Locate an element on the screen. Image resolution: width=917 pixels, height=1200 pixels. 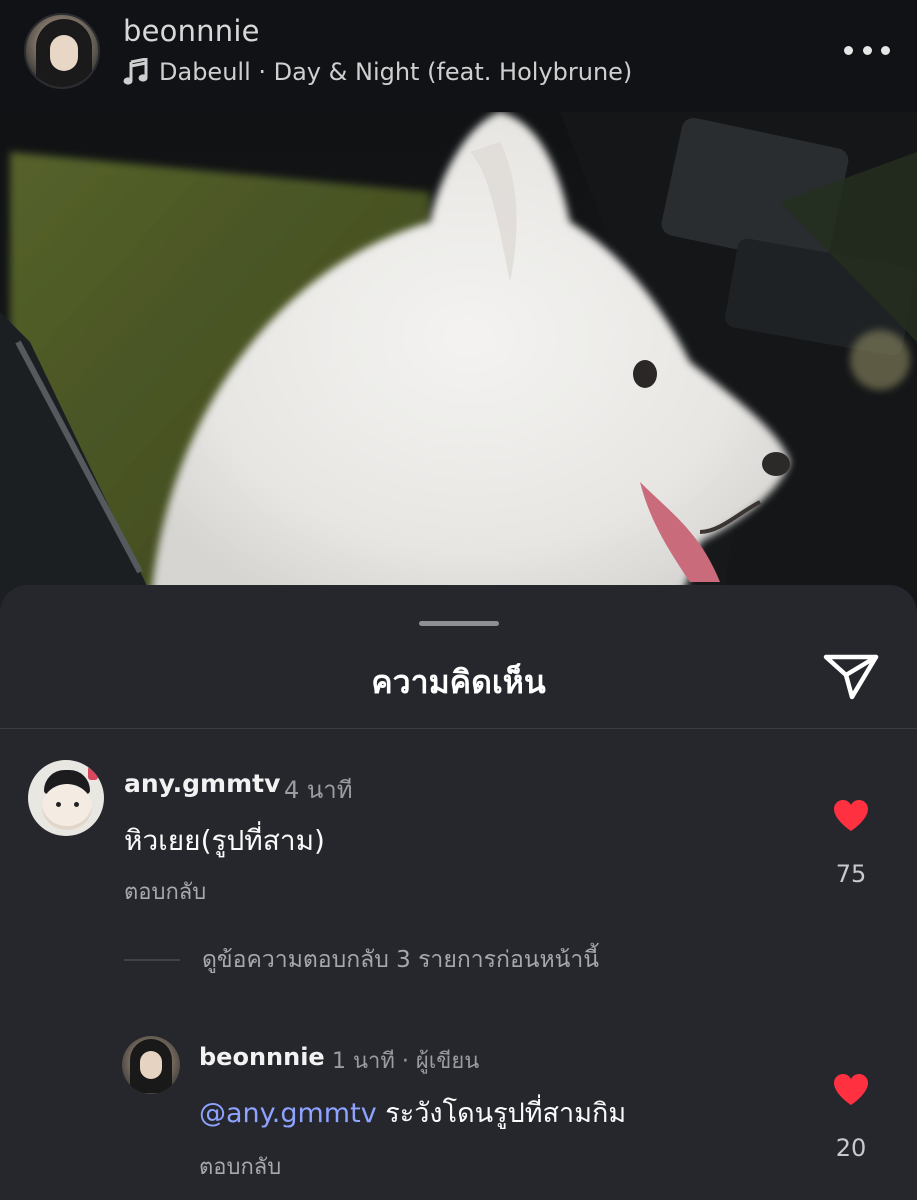
more-options-icon is located at coordinates (867, 50).